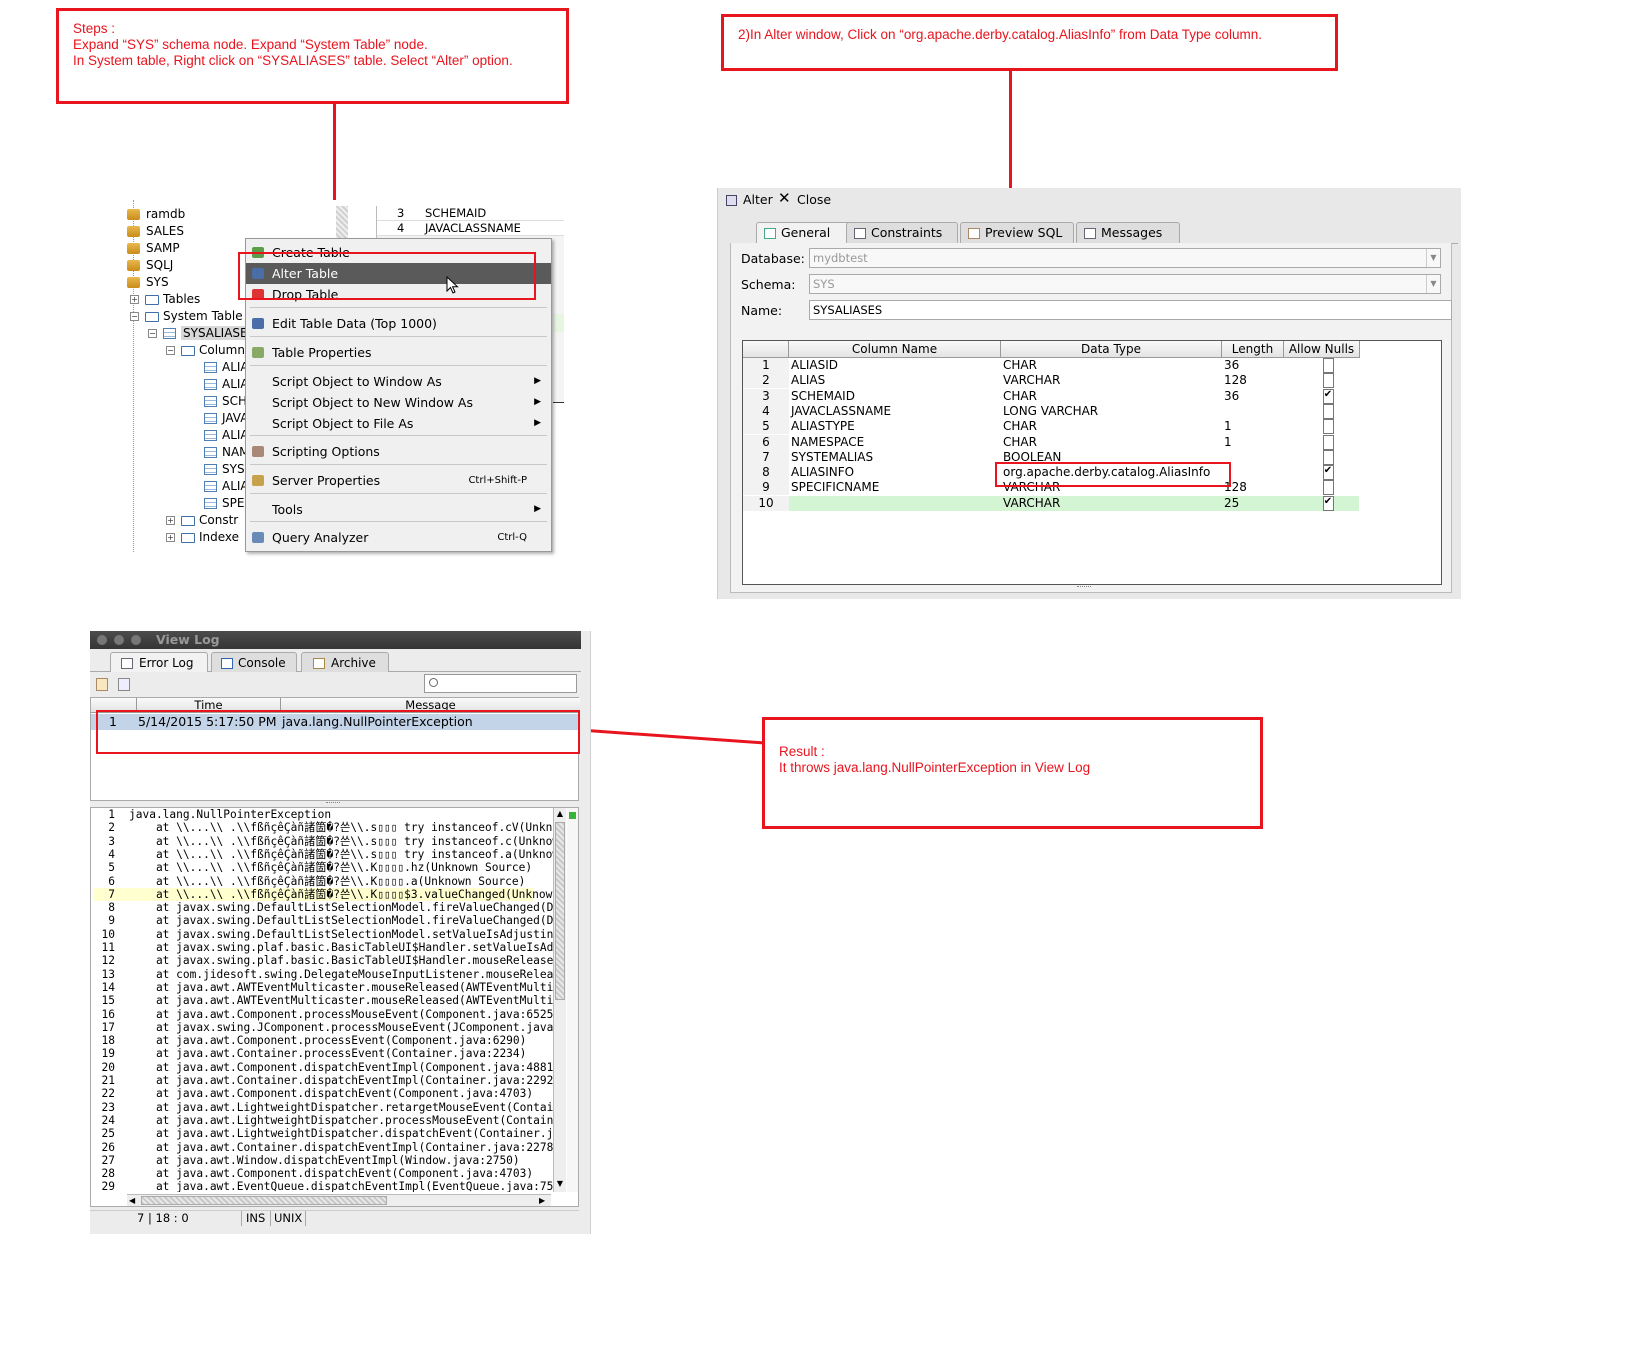 Image resolution: width=1643 pixels, height=1356 pixels. What do you see at coordinates (1084, 588) in the screenshot?
I see `resize-grip` at bounding box center [1084, 588].